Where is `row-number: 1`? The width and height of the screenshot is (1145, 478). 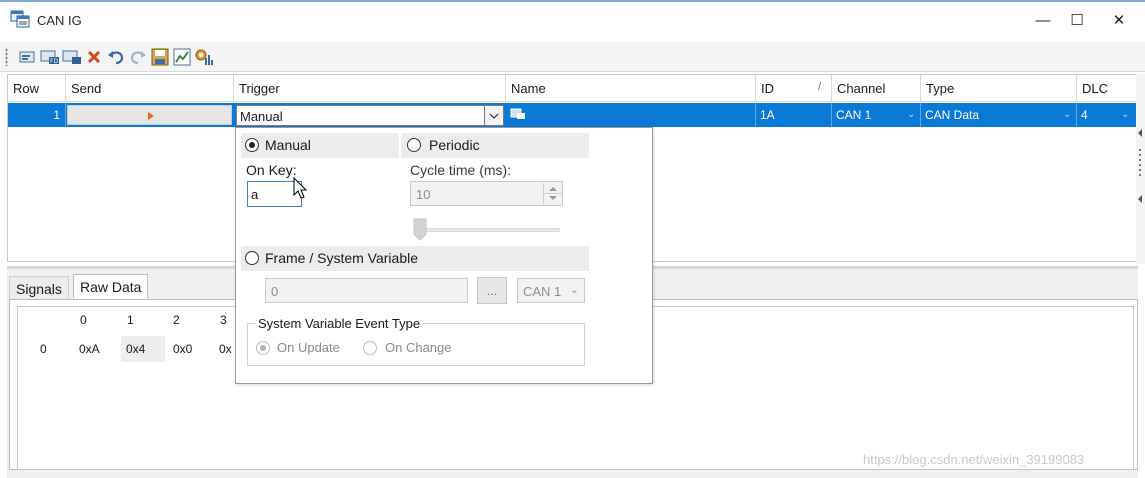
row-number: 1 is located at coordinates (37, 115).